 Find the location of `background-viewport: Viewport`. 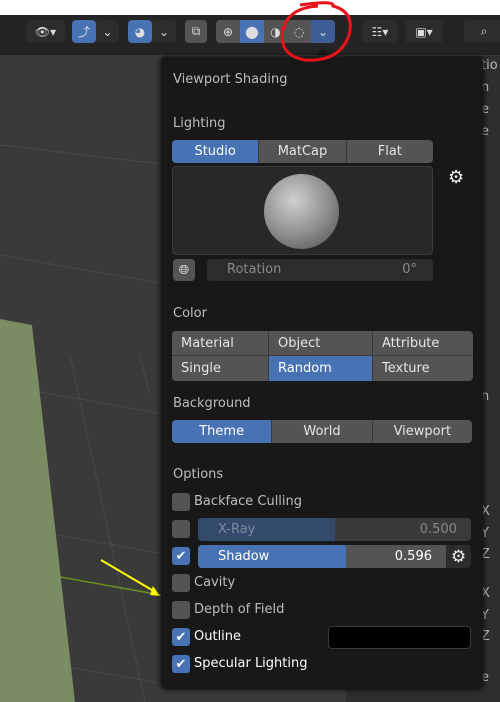

background-viewport: Viewport is located at coordinates (422, 431).